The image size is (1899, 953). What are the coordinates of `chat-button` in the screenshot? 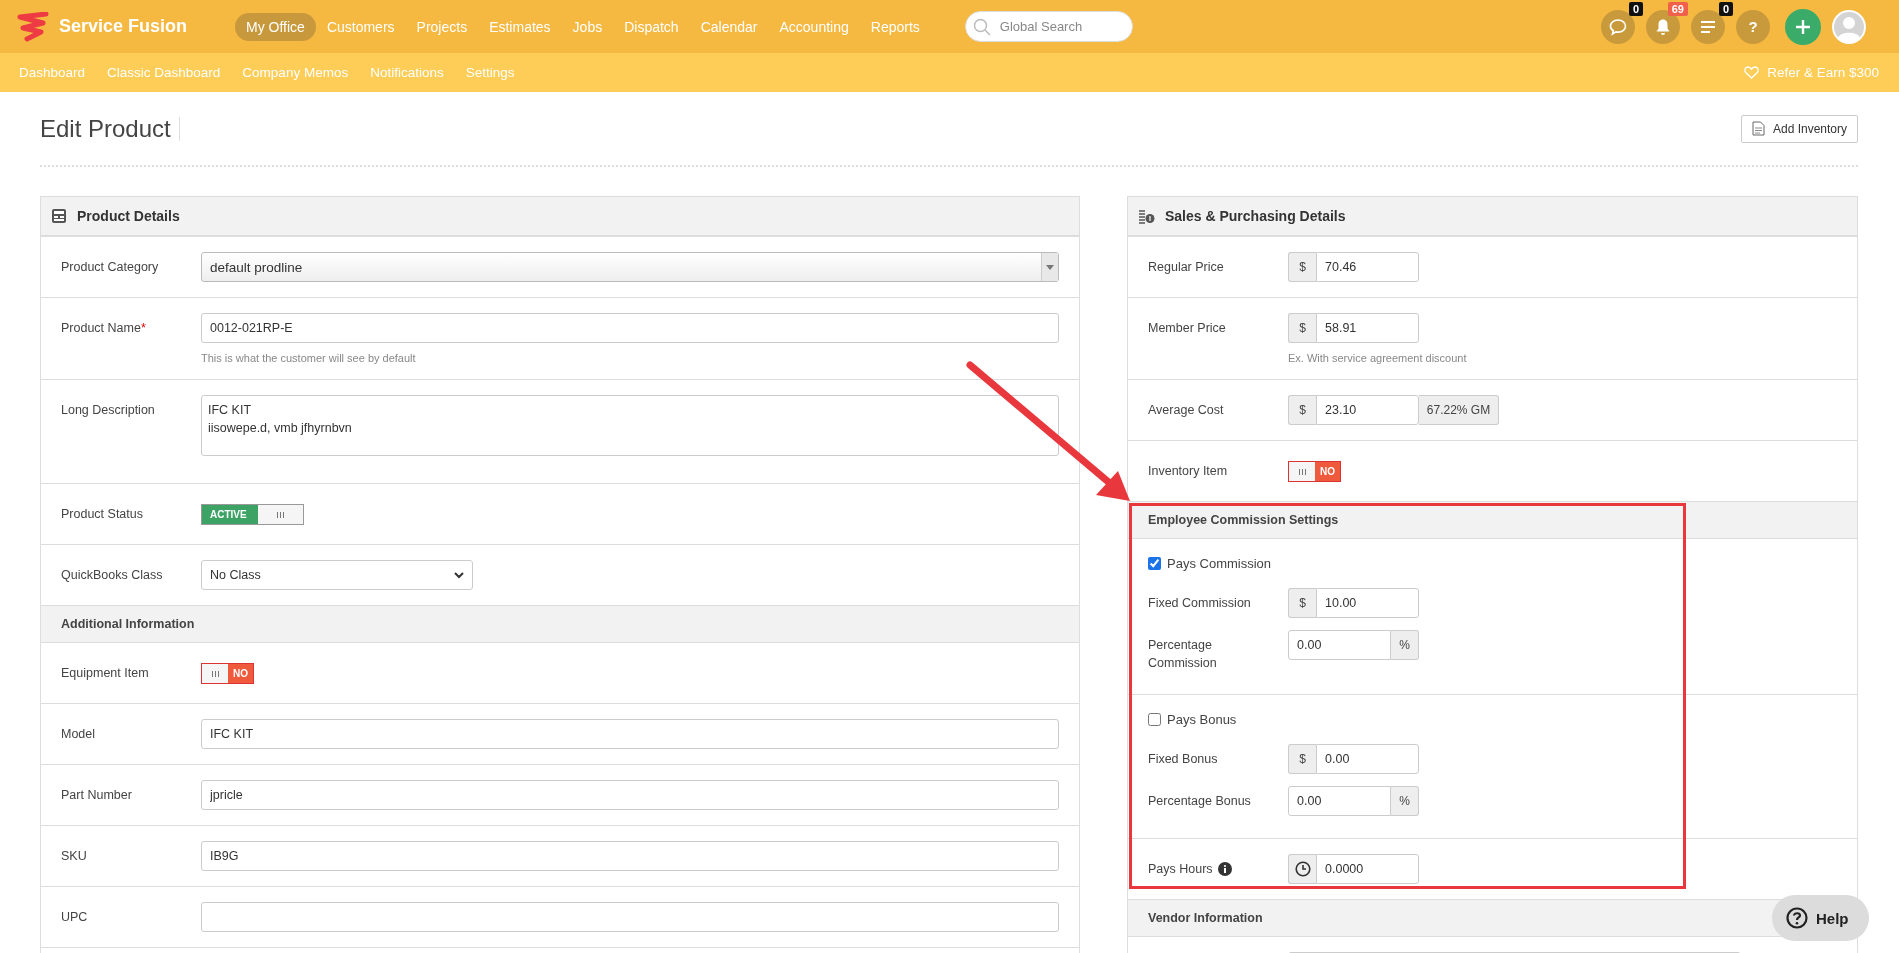 It's located at (1618, 26).